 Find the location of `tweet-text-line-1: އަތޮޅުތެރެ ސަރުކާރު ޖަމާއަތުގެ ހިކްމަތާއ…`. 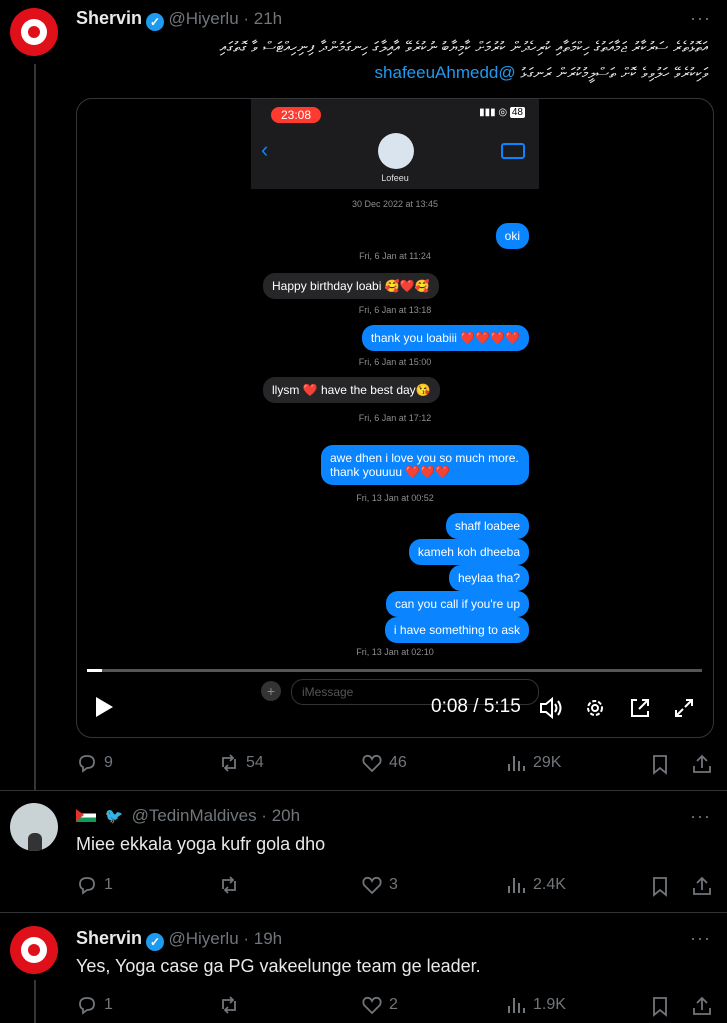

tweet-text-line-1: އަތޮޅުތެރެ ސަރުކާރު ޖަމާއަތުގެ ހިކްމަތާއ… is located at coordinates (463, 47).